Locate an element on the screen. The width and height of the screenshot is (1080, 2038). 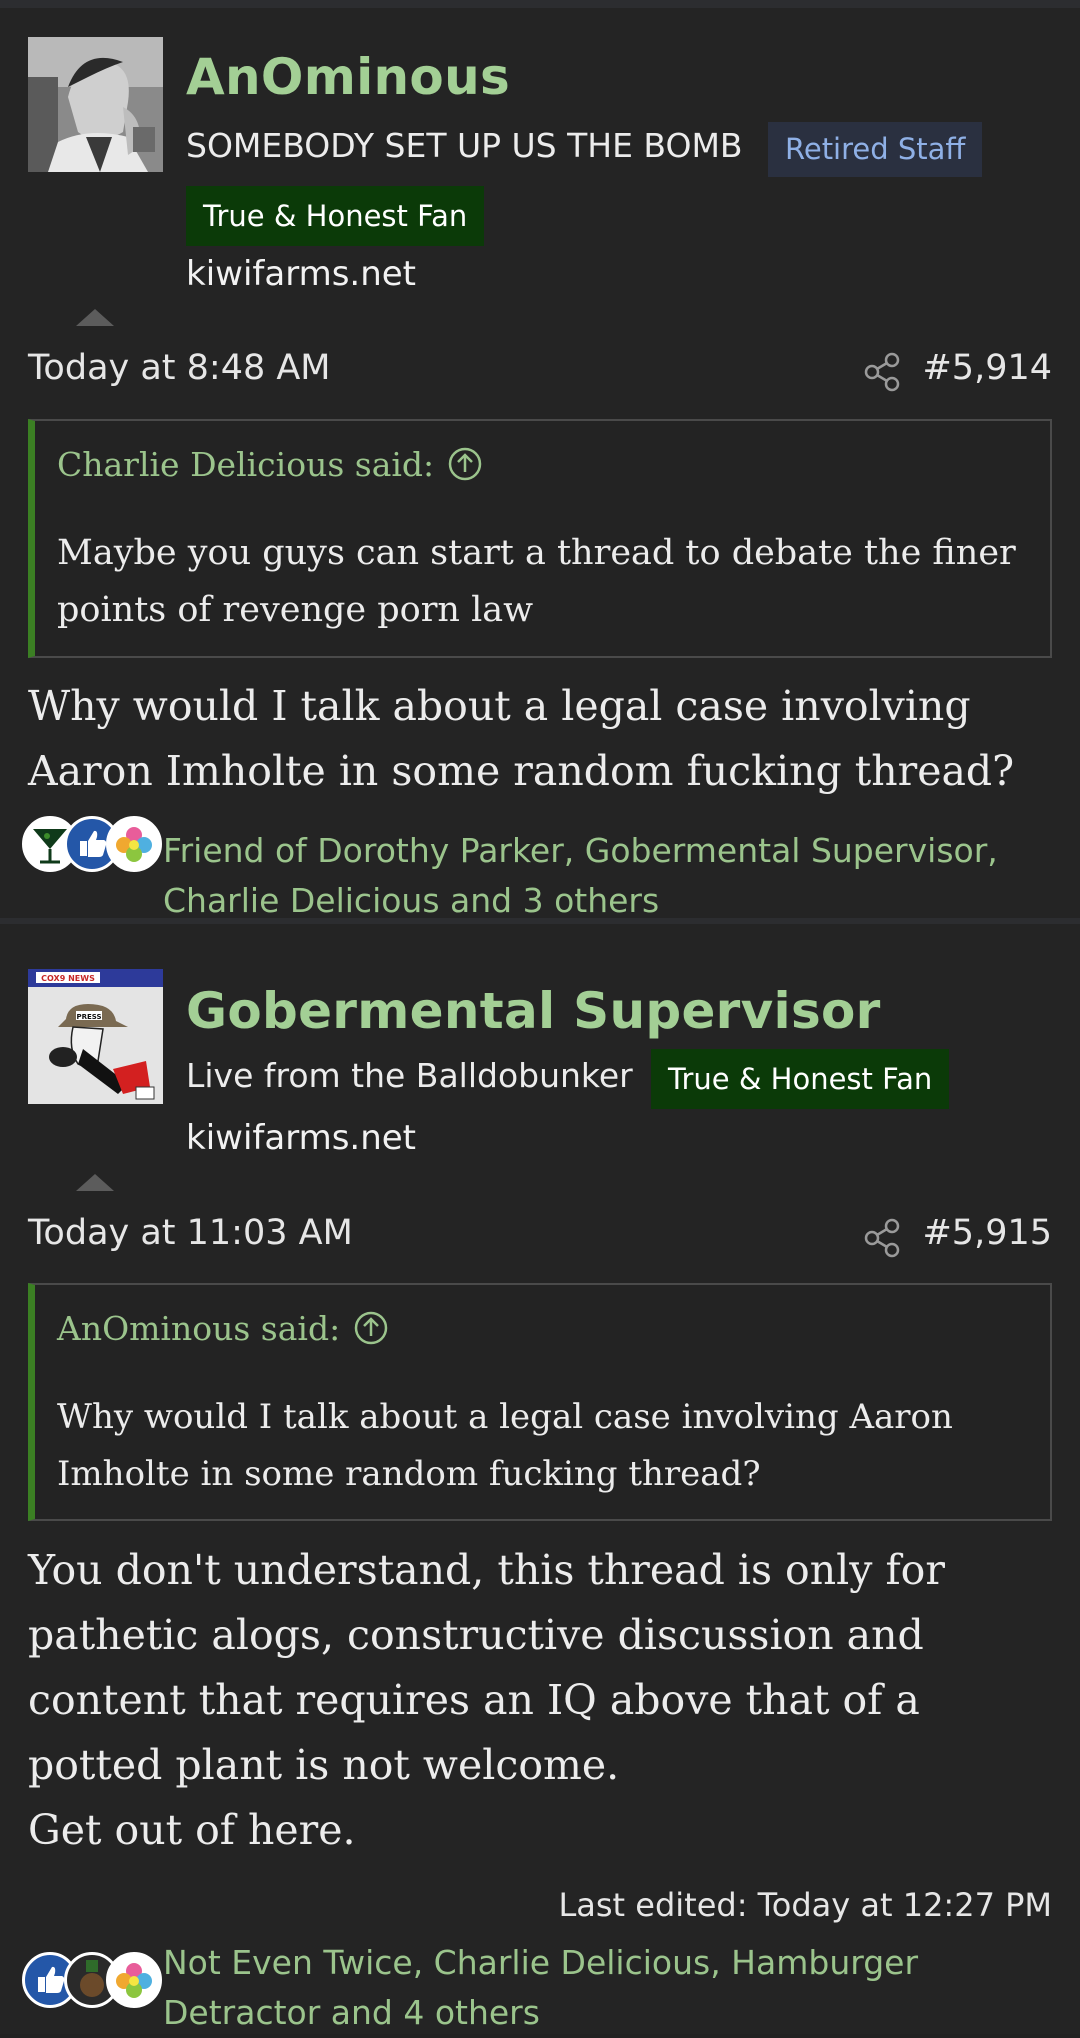
last-edited: Last edited: Today at 12:27 PM is located at coordinates (805, 1905).